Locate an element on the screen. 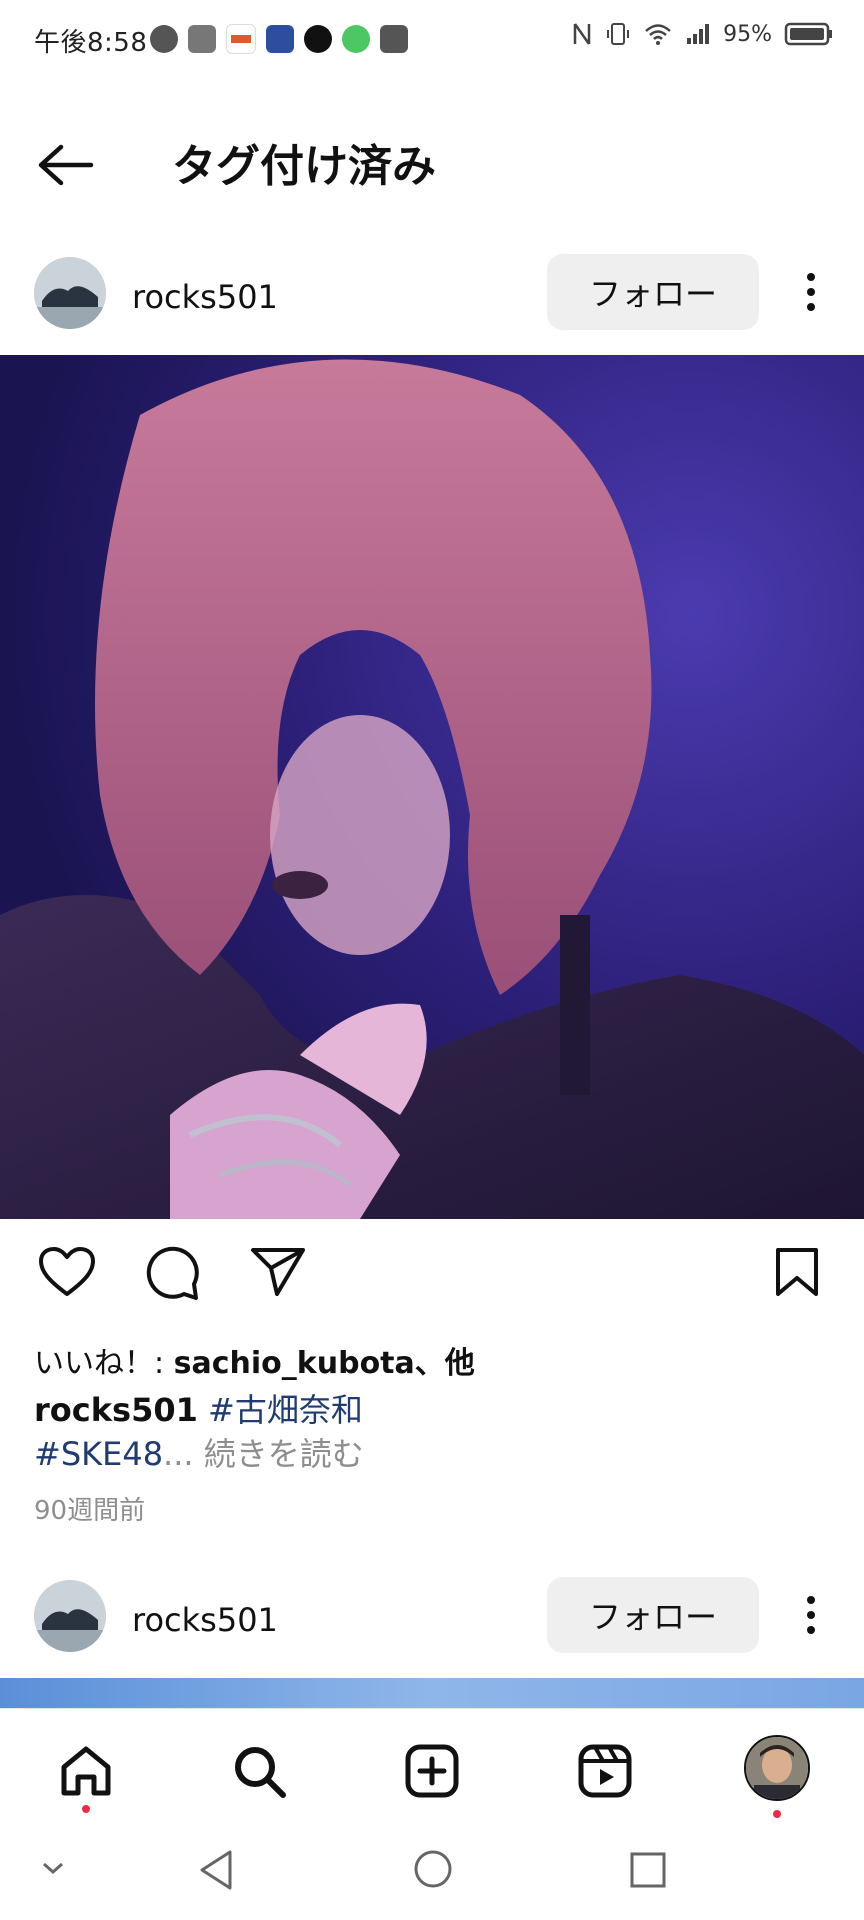 The image size is (864, 1920). hashtag-link: #古畑奈和 is located at coordinates (285, 1410).